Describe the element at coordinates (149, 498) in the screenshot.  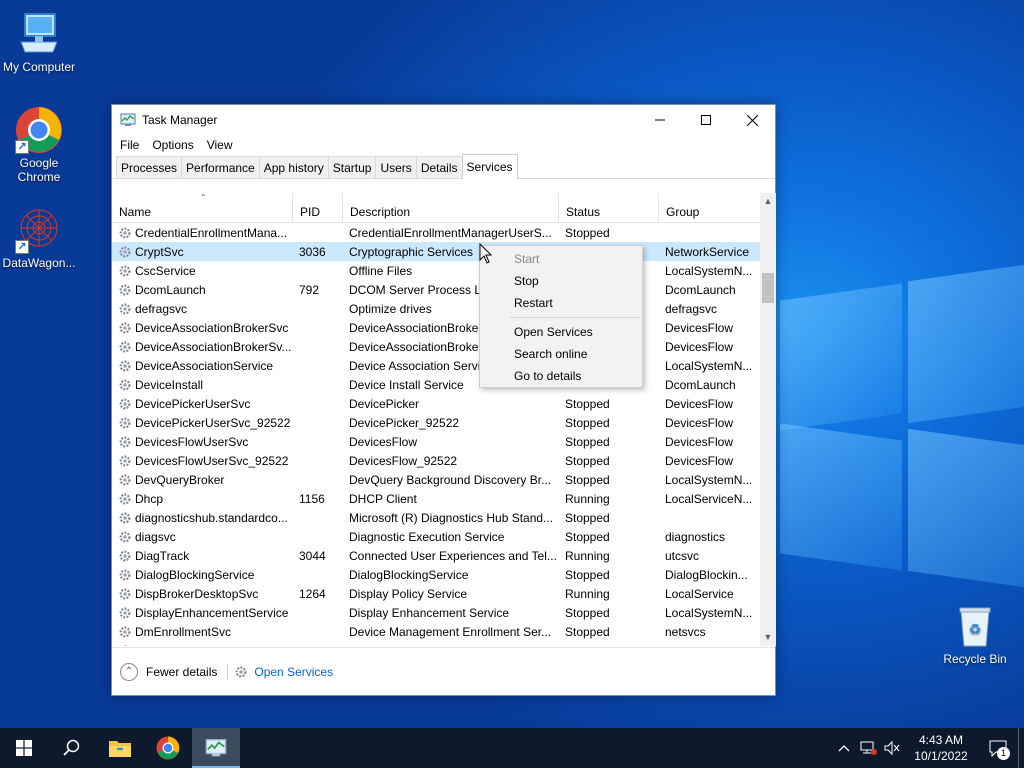
I see `service-name: Dhcp` at that location.